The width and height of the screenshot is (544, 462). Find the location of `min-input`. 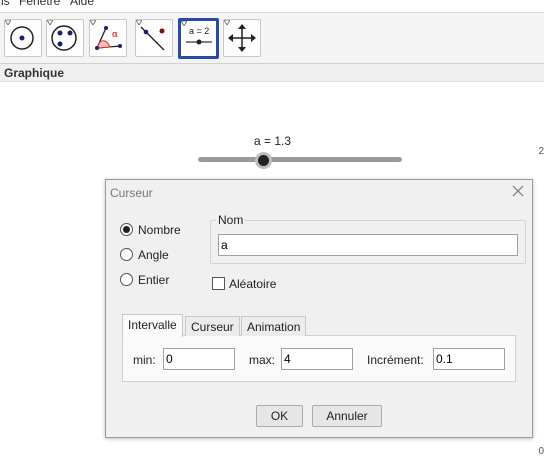

min-input is located at coordinates (199, 359).